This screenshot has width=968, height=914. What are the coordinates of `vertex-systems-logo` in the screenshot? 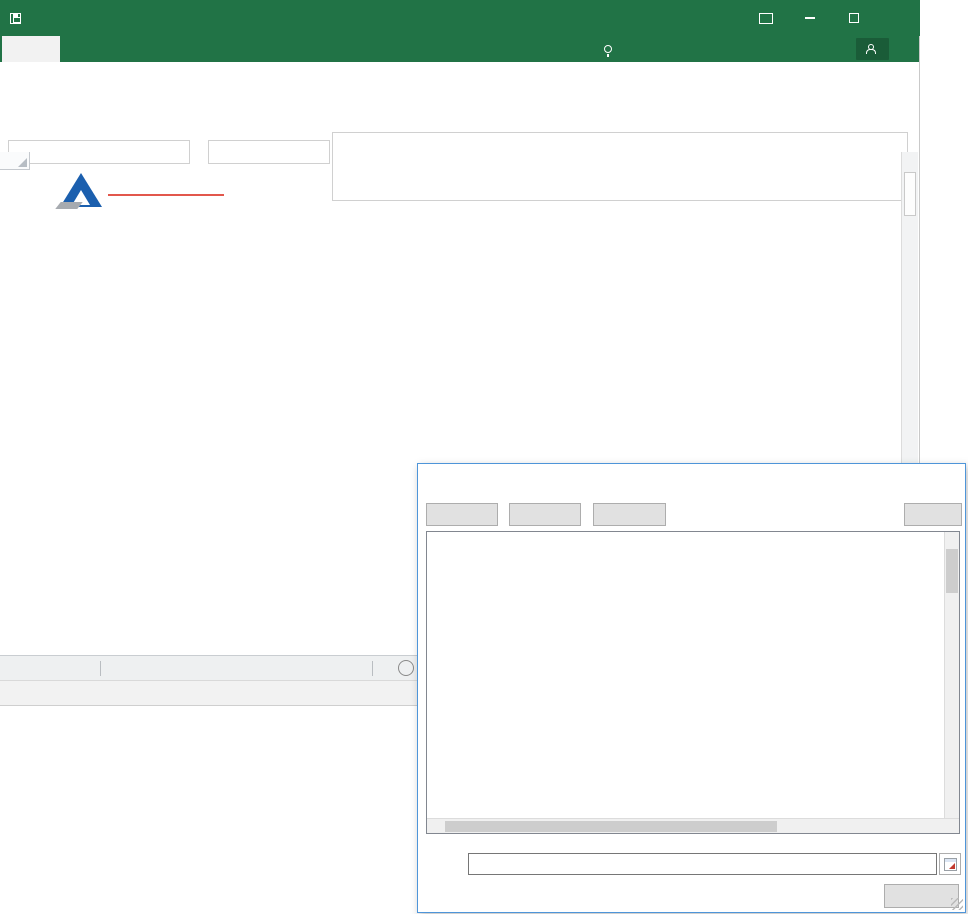 It's located at (141, 192).